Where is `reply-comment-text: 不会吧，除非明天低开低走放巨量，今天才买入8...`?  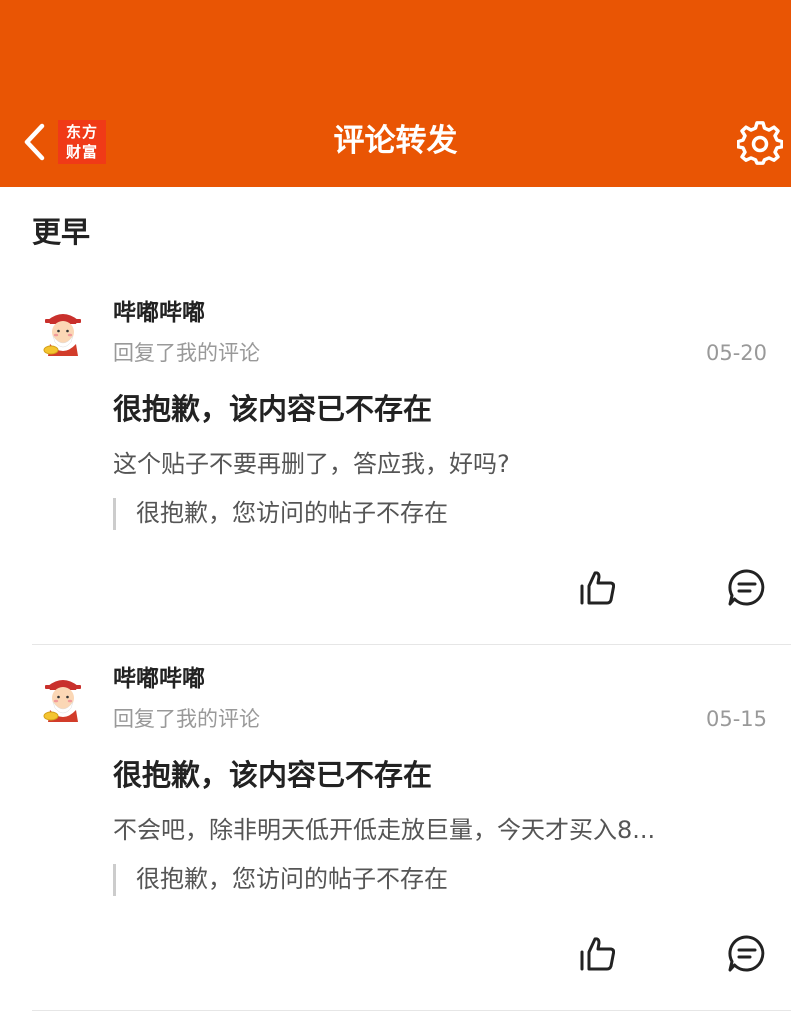 reply-comment-text: 不会吧，除非明天低开低走放巨量，今天才买入8... is located at coordinates (439, 830).